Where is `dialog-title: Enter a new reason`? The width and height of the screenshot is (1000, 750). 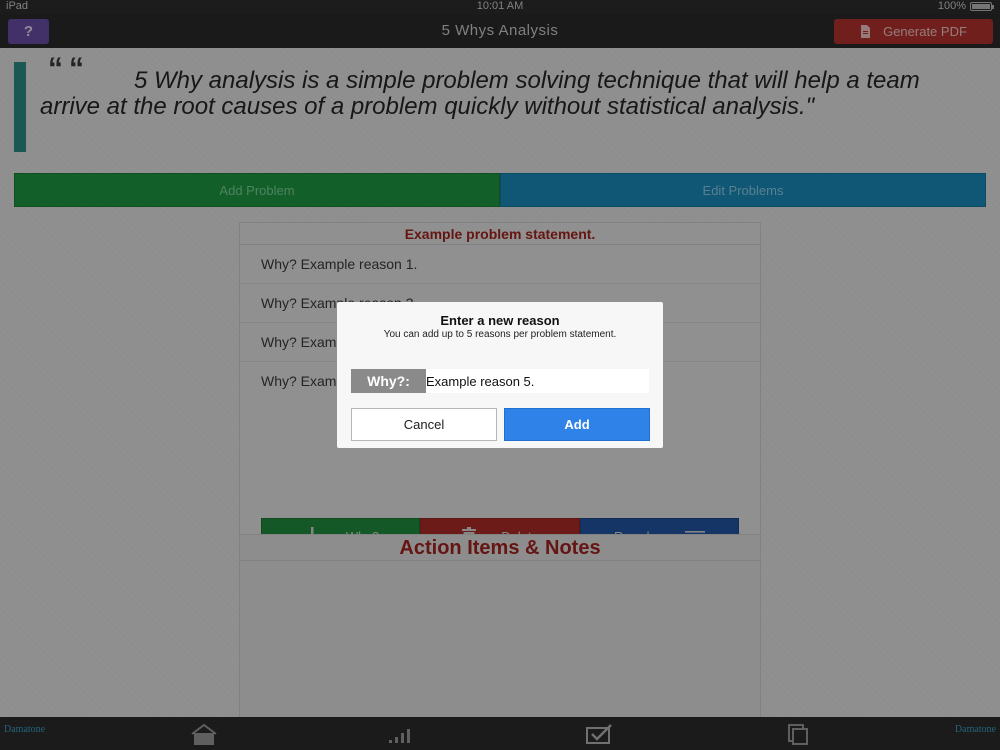
dialog-title: Enter a new reason is located at coordinates (500, 320).